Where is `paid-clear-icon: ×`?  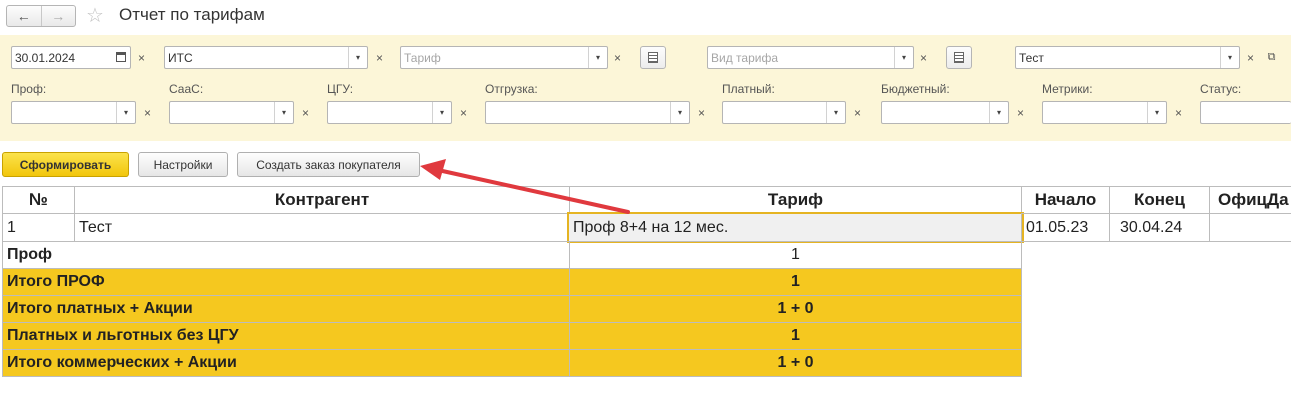
paid-clear-icon: × is located at coordinates (857, 112).